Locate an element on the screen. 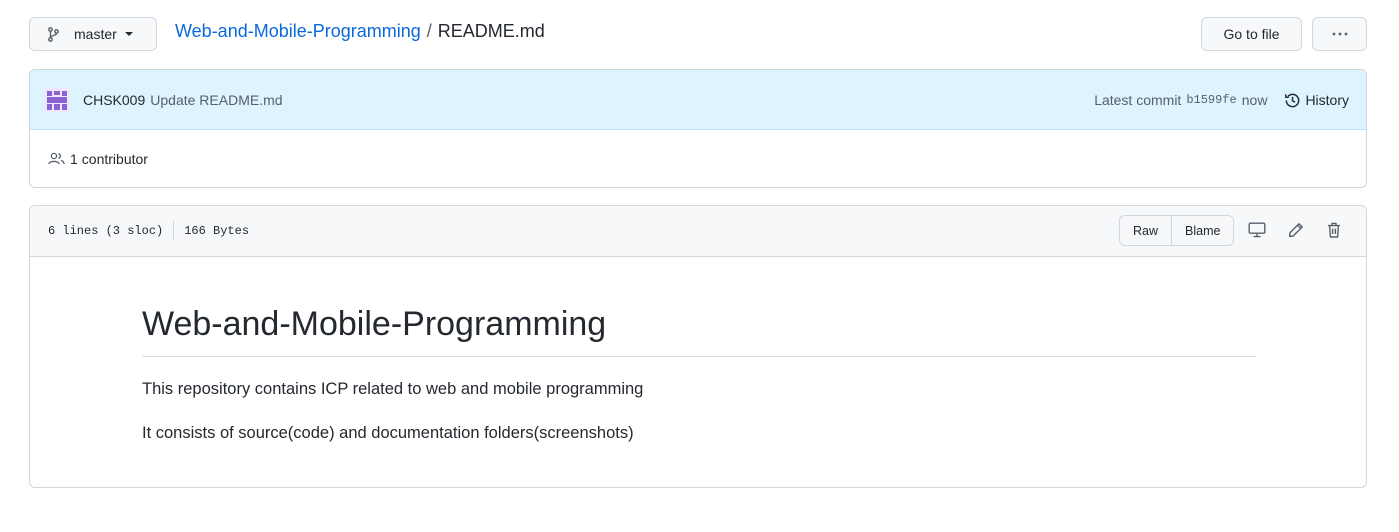 The height and width of the screenshot is (532, 1399). avatar is located at coordinates (57, 99).